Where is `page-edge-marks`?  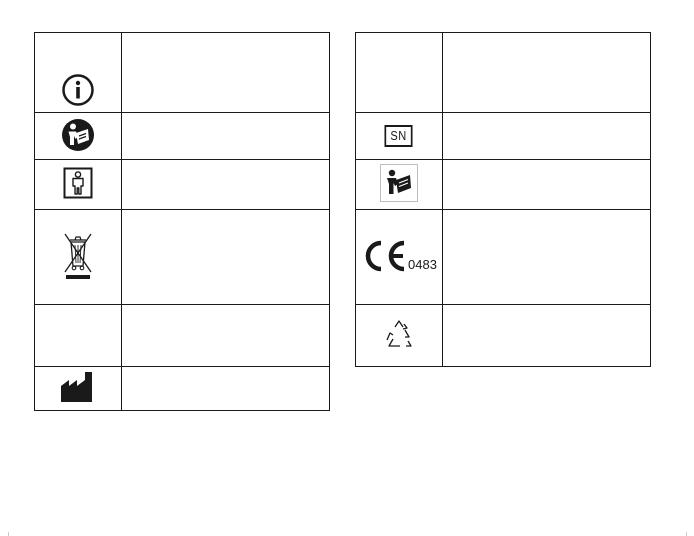
page-edge-marks is located at coordinates (347, 533).